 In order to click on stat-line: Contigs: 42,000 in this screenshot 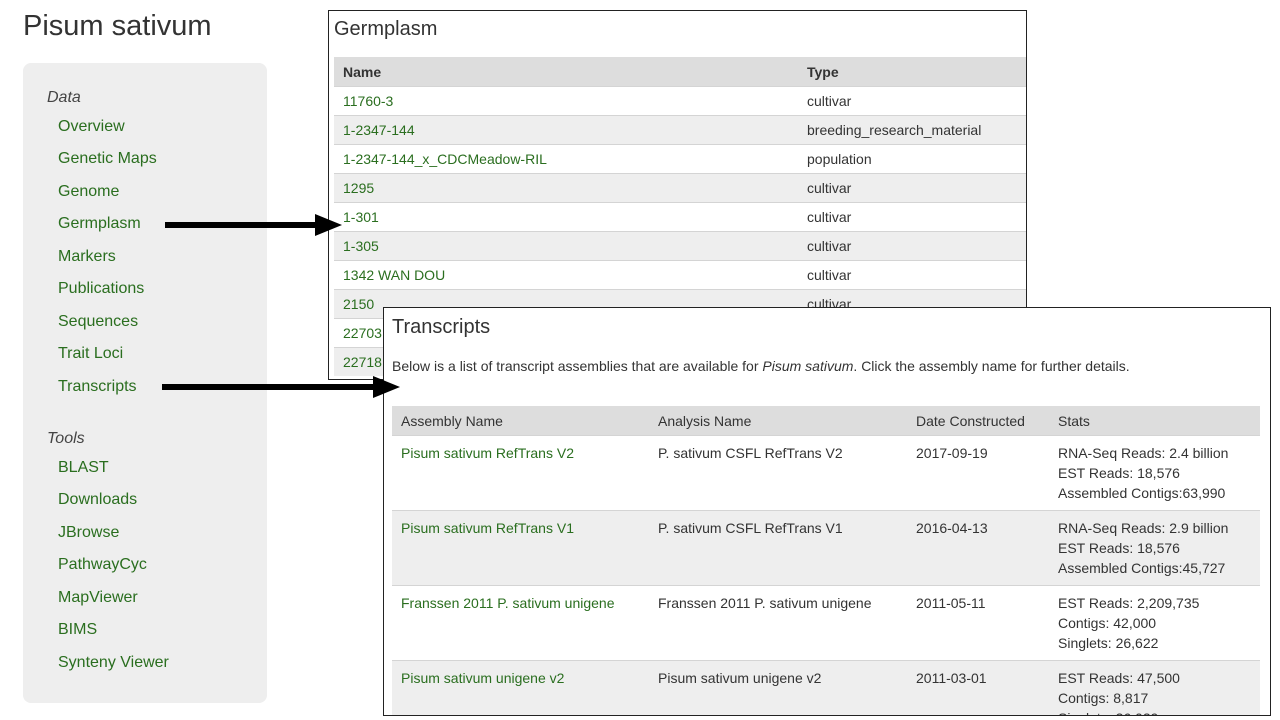, I will do `click(1107, 623)`.